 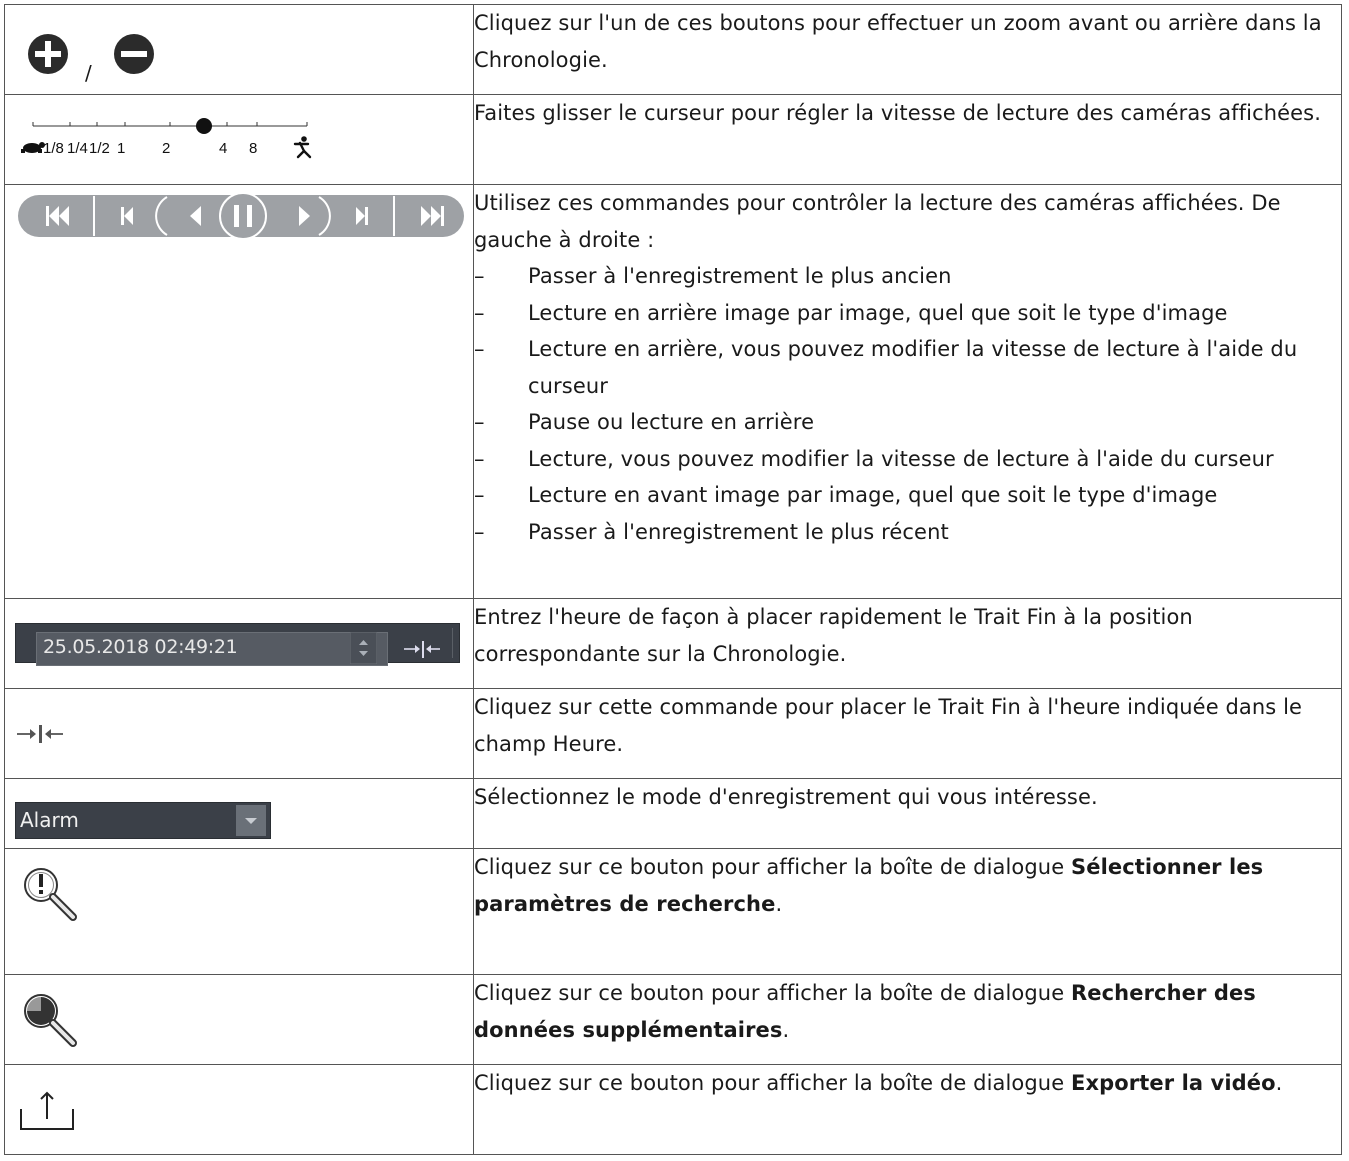 What do you see at coordinates (134, 54) in the screenshot?
I see `zoom-out-icon` at bounding box center [134, 54].